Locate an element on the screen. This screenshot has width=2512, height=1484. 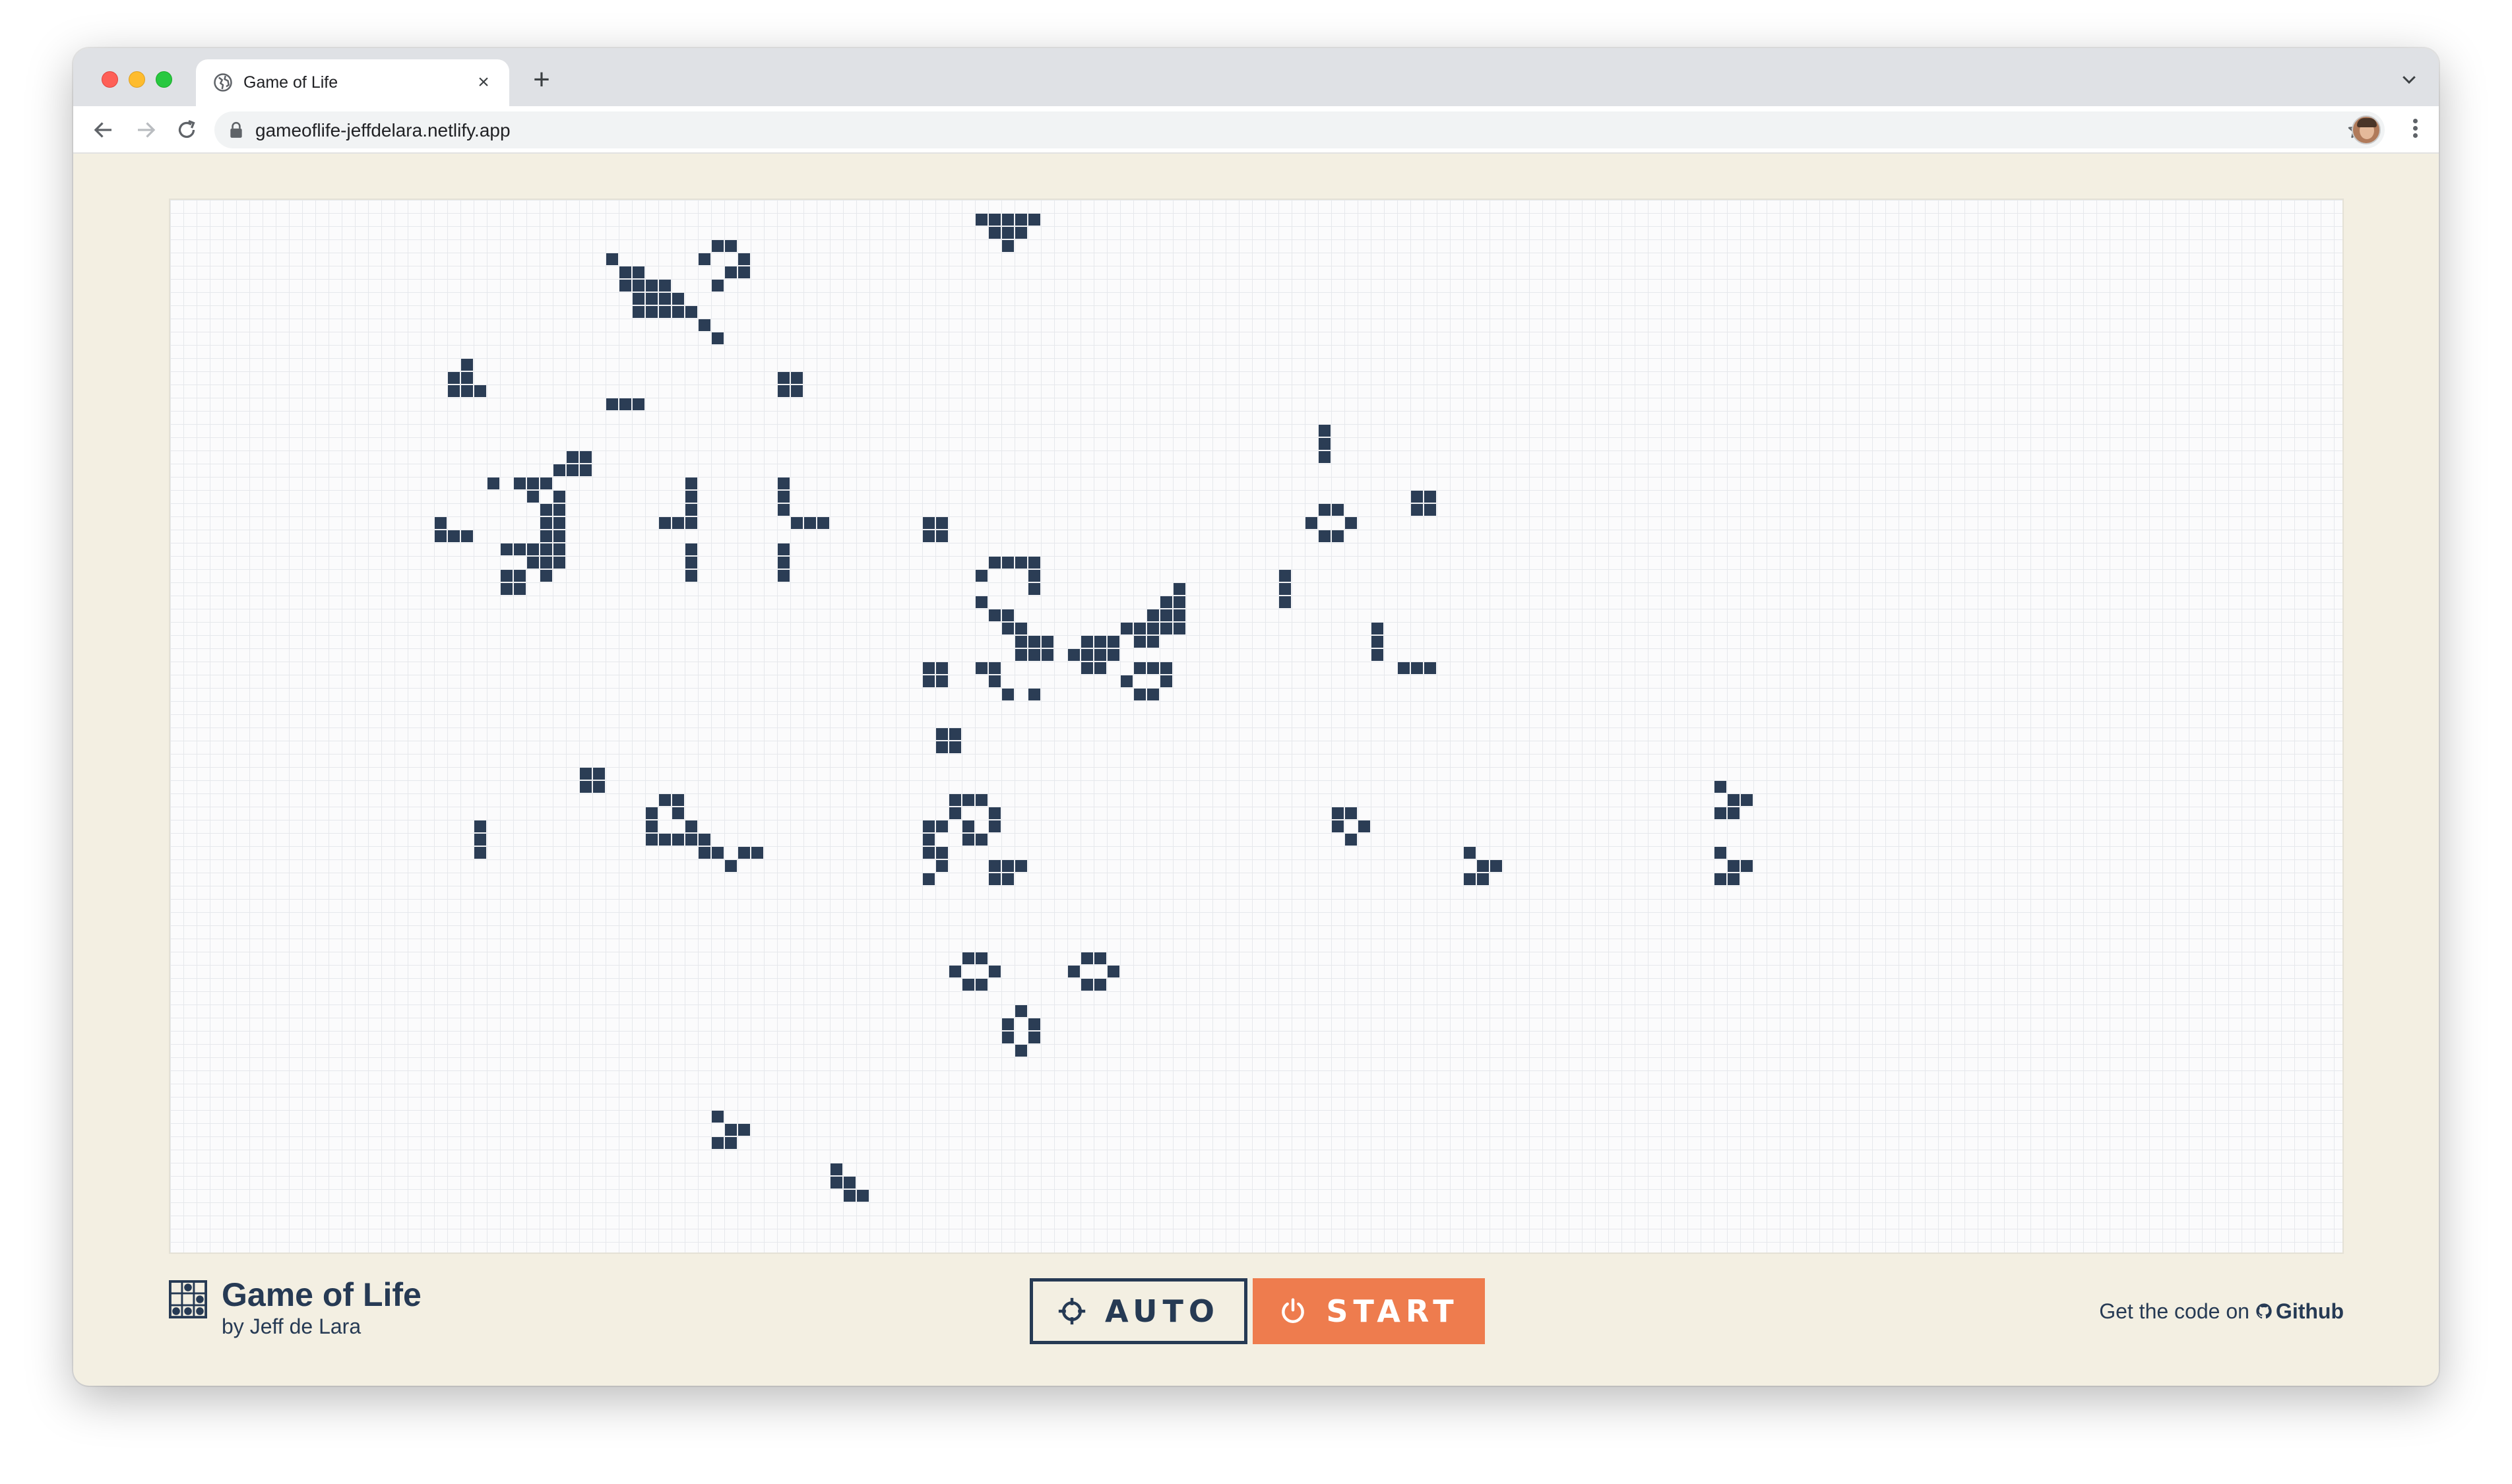
auto-button: AUTO is located at coordinates (1138, 1311).